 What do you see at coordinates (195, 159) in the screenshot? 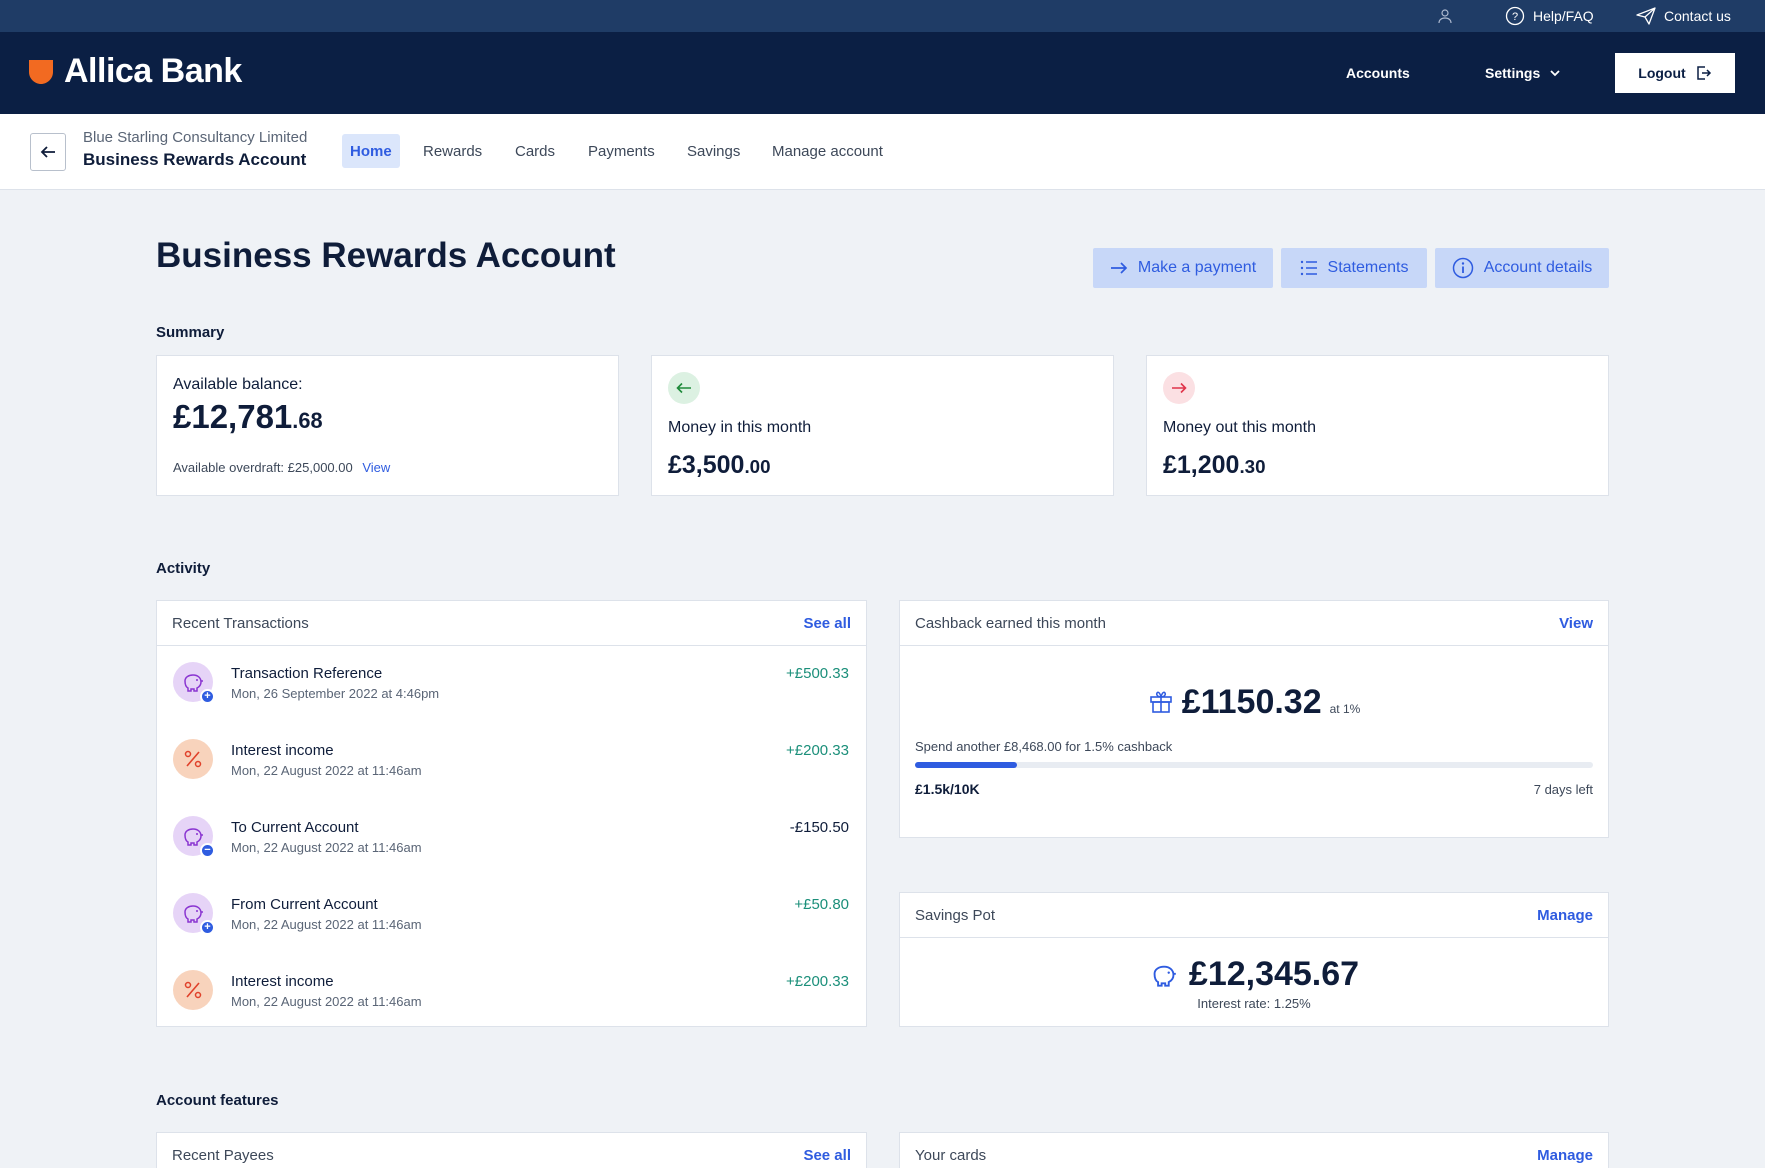
I see `account-name: Business Rewards Account` at bounding box center [195, 159].